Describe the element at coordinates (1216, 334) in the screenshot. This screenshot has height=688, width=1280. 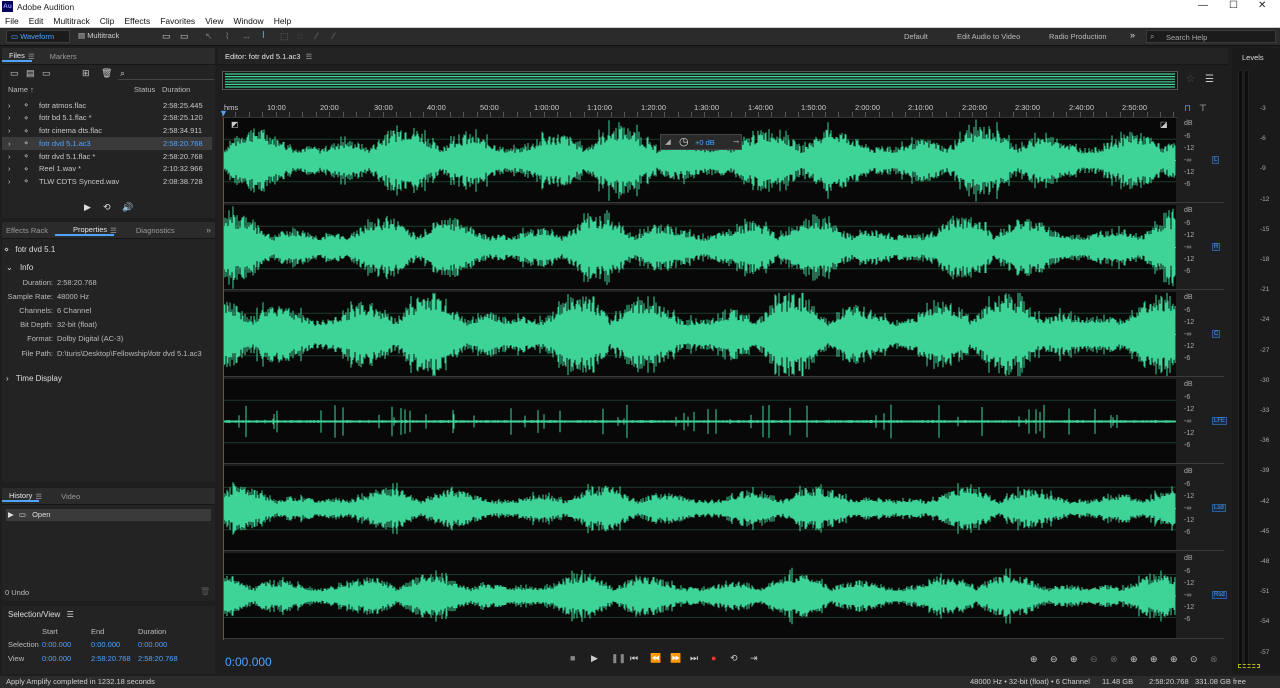
I see `channel-tag-c: C` at that location.